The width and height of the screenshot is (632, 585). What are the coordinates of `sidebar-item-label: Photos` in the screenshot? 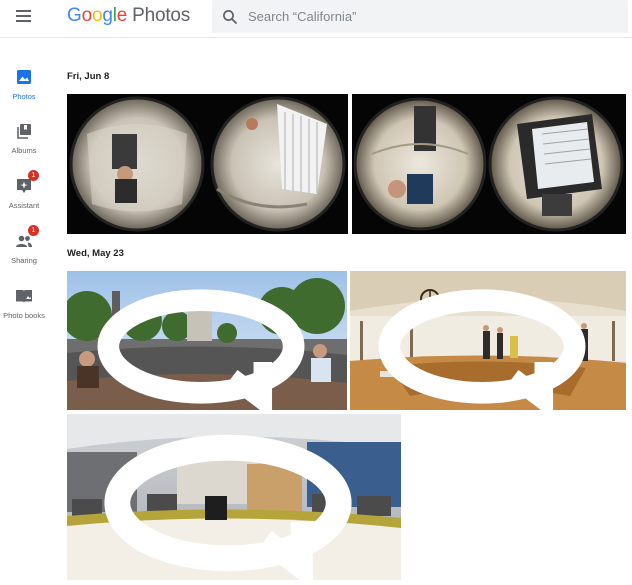 It's located at (24, 96).